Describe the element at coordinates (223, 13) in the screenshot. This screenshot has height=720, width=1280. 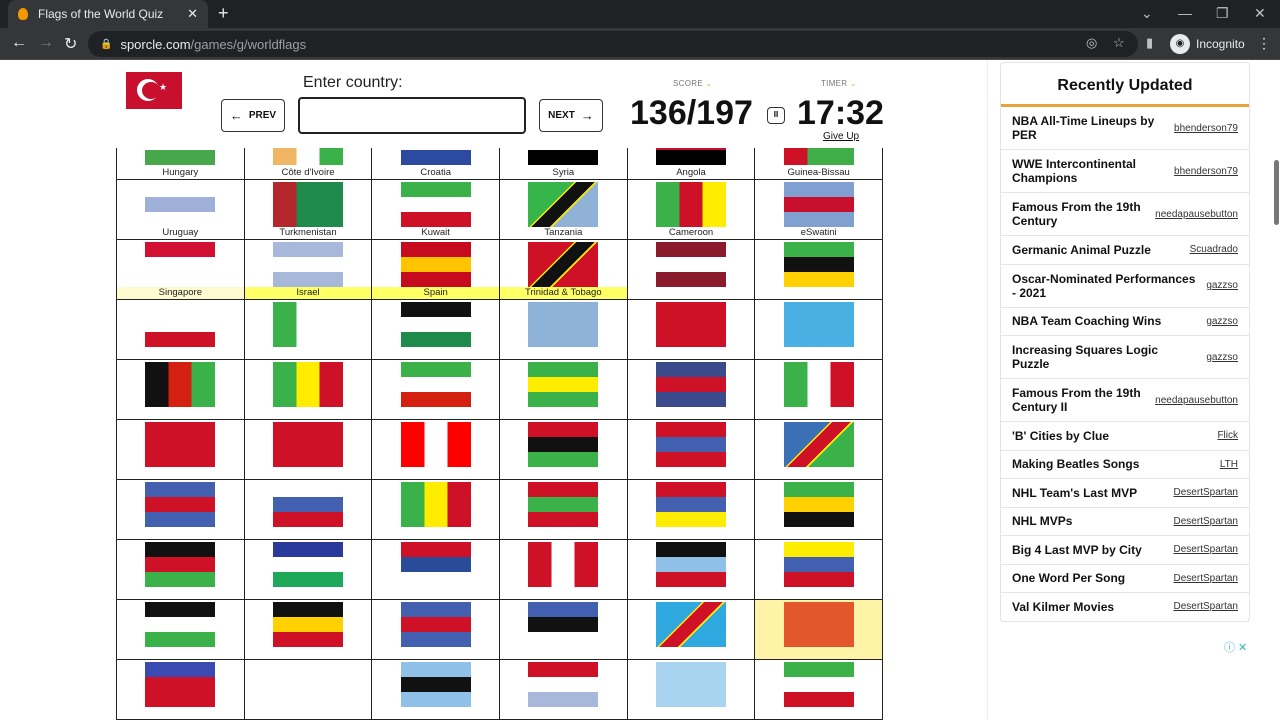
I see `new-tab-icon: +` at that location.